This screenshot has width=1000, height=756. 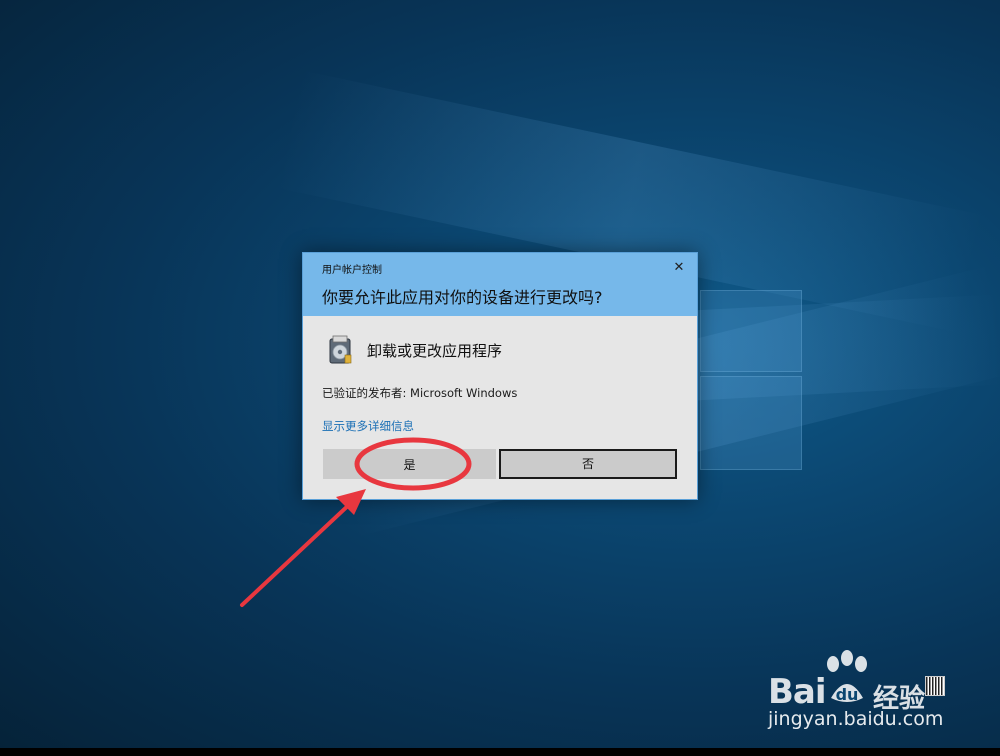 I want to click on screen-bezel, so click(x=500, y=752).